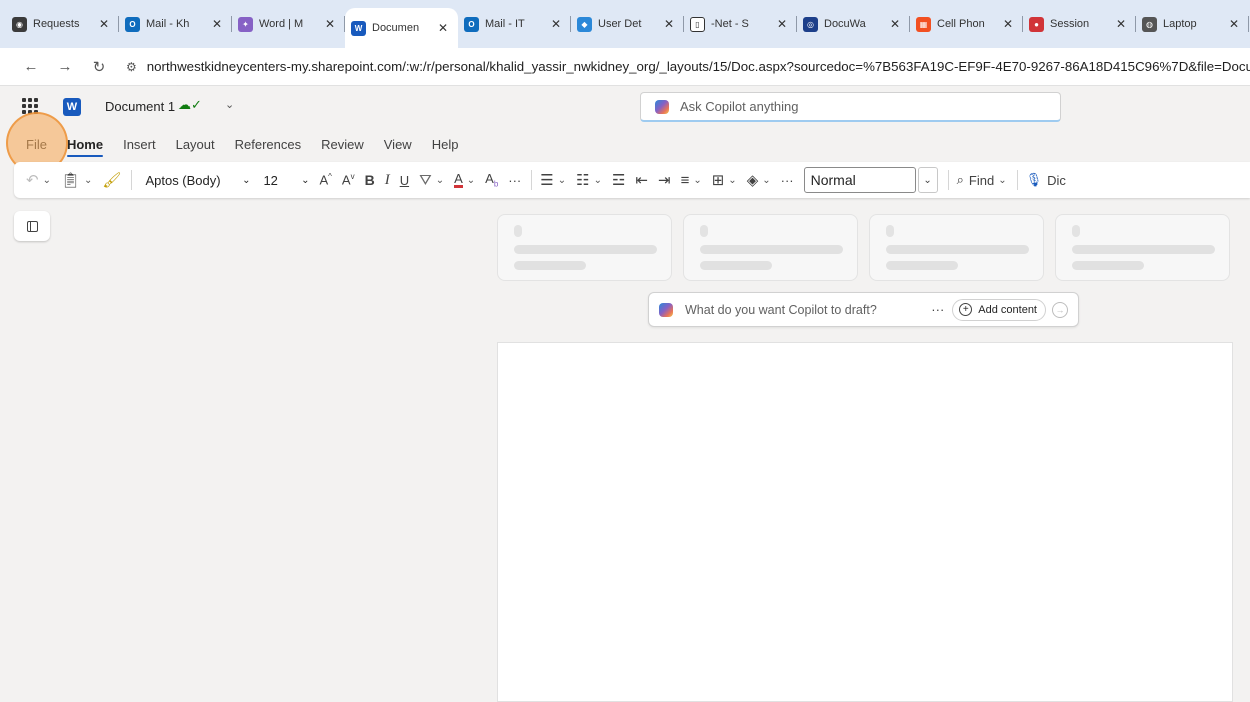  I want to click on tab-references: References, so click(268, 144).